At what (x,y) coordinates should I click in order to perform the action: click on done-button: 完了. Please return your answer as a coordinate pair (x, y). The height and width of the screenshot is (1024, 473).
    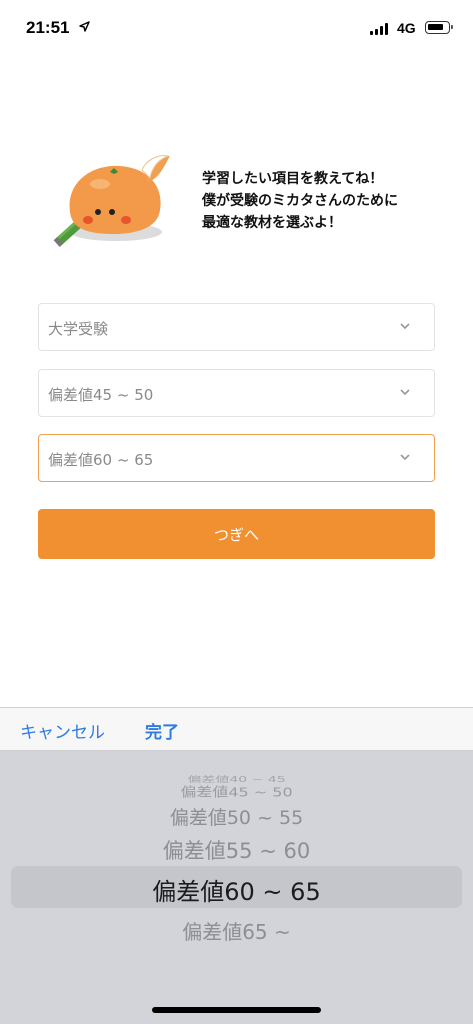
    Looking at the image, I should click on (162, 730).